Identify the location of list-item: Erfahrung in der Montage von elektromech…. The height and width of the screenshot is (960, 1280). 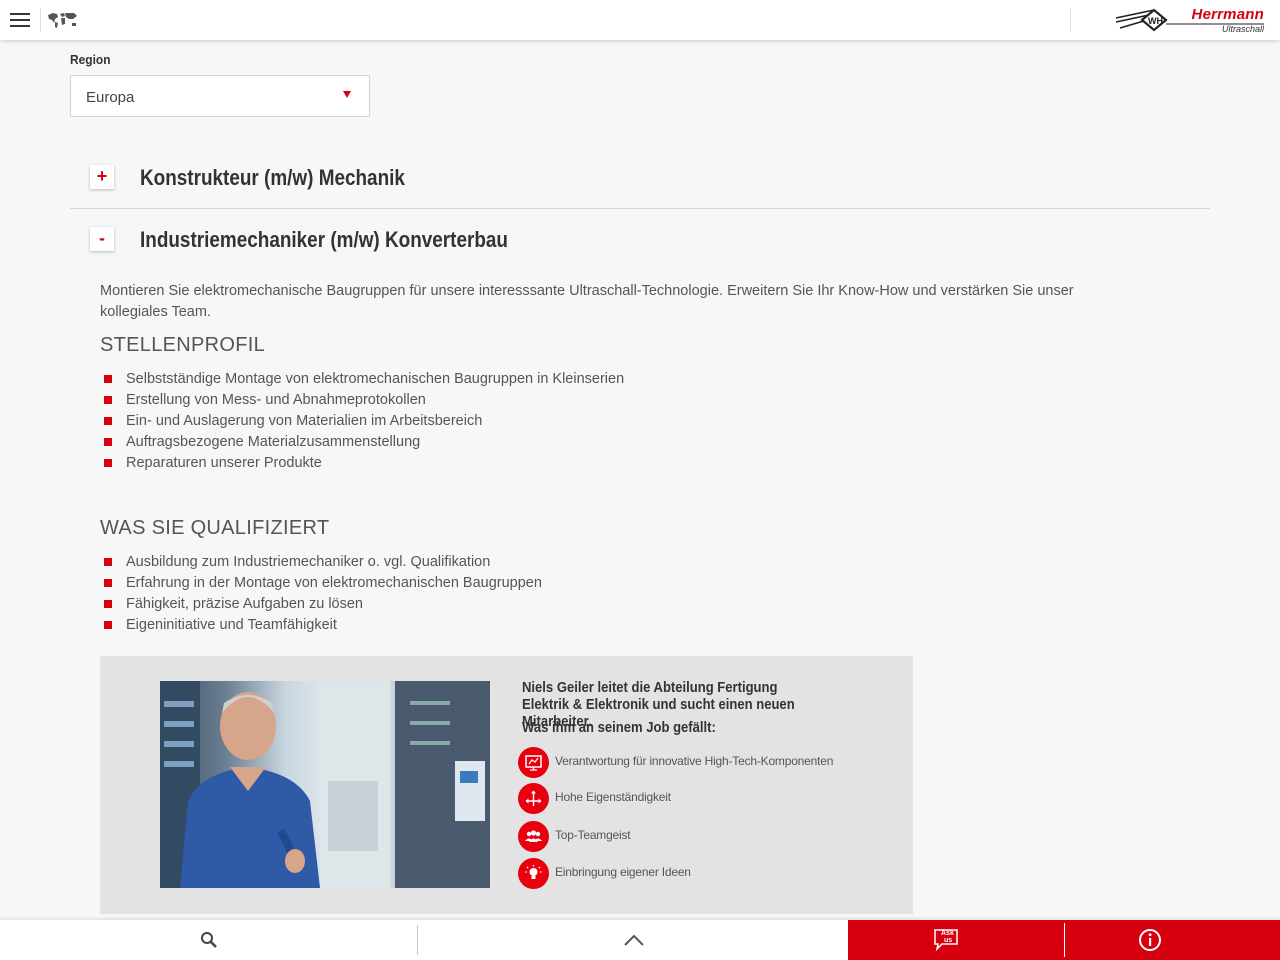
(323, 583).